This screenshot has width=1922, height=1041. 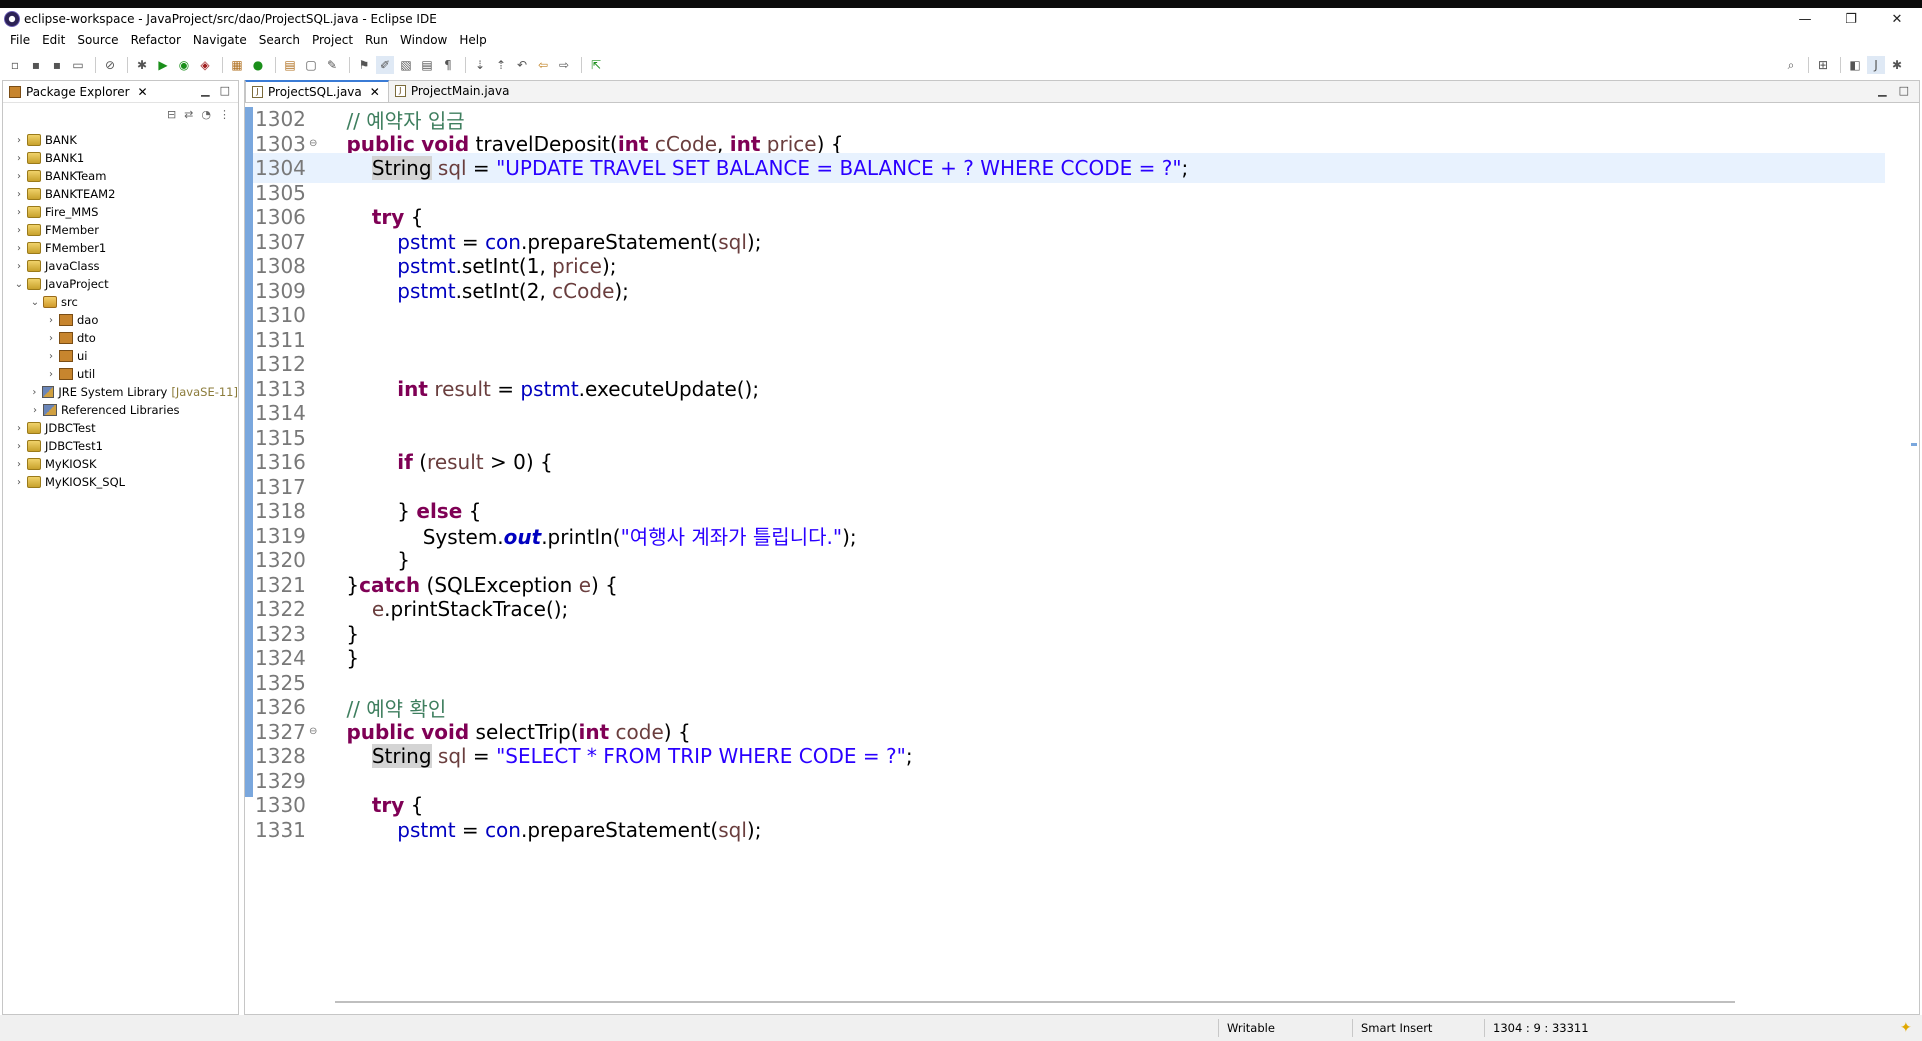 What do you see at coordinates (163, 65) in the screenshot?
I see `run-icon: ▶` at bounding box center [163, 65].